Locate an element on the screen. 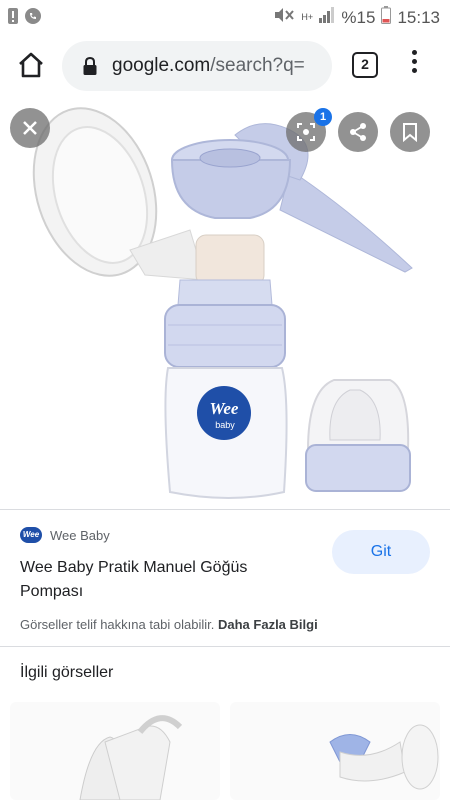 Image resolution: width=450 pixels, height=800 pixels. home-button is located at coordinates (31, 65).